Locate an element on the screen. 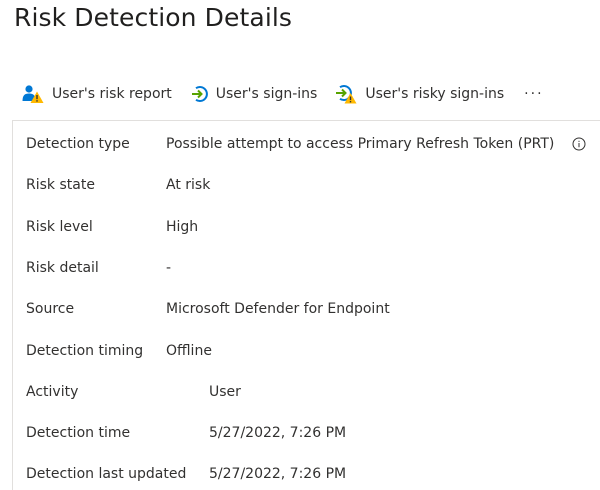 The width and height of the screenshot is (600, 490). detail-label: Source is located at coordinates (50, 309).